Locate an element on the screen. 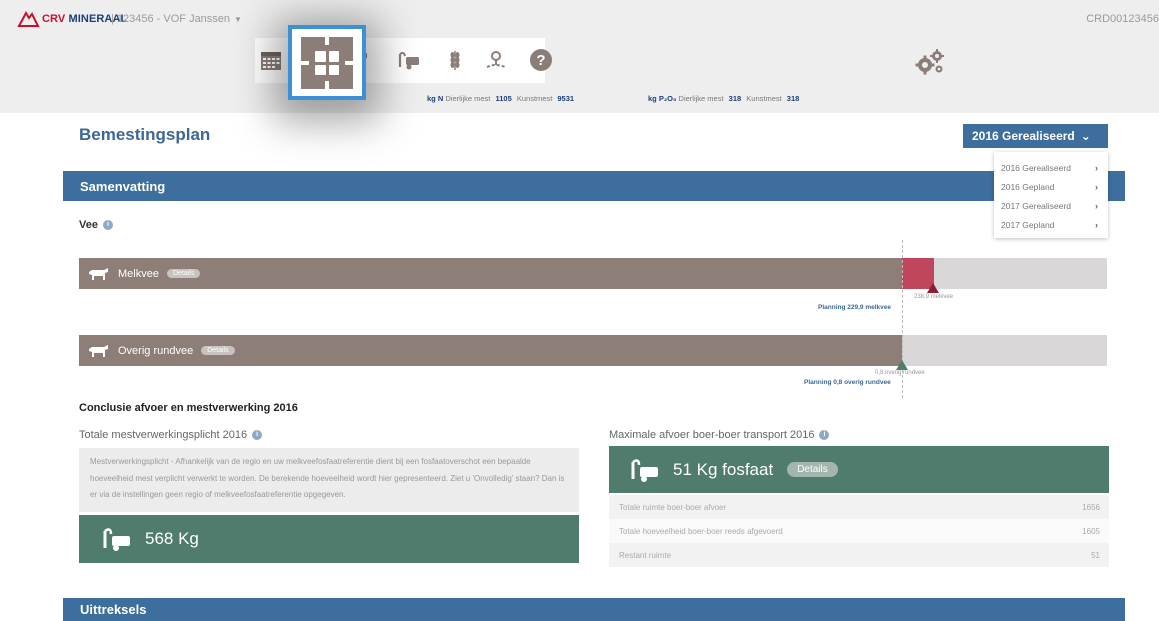 Image resolution: width=1159 pixels, height=621 pixels. help-glyph: ? is located at coordinates (540, 60).